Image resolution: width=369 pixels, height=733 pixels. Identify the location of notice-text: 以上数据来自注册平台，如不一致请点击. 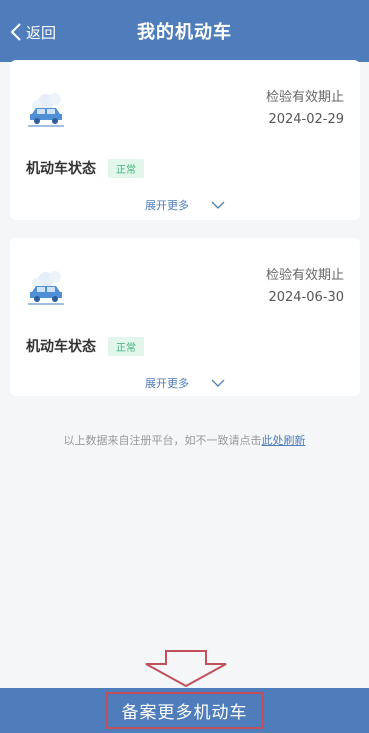
(162, 440).